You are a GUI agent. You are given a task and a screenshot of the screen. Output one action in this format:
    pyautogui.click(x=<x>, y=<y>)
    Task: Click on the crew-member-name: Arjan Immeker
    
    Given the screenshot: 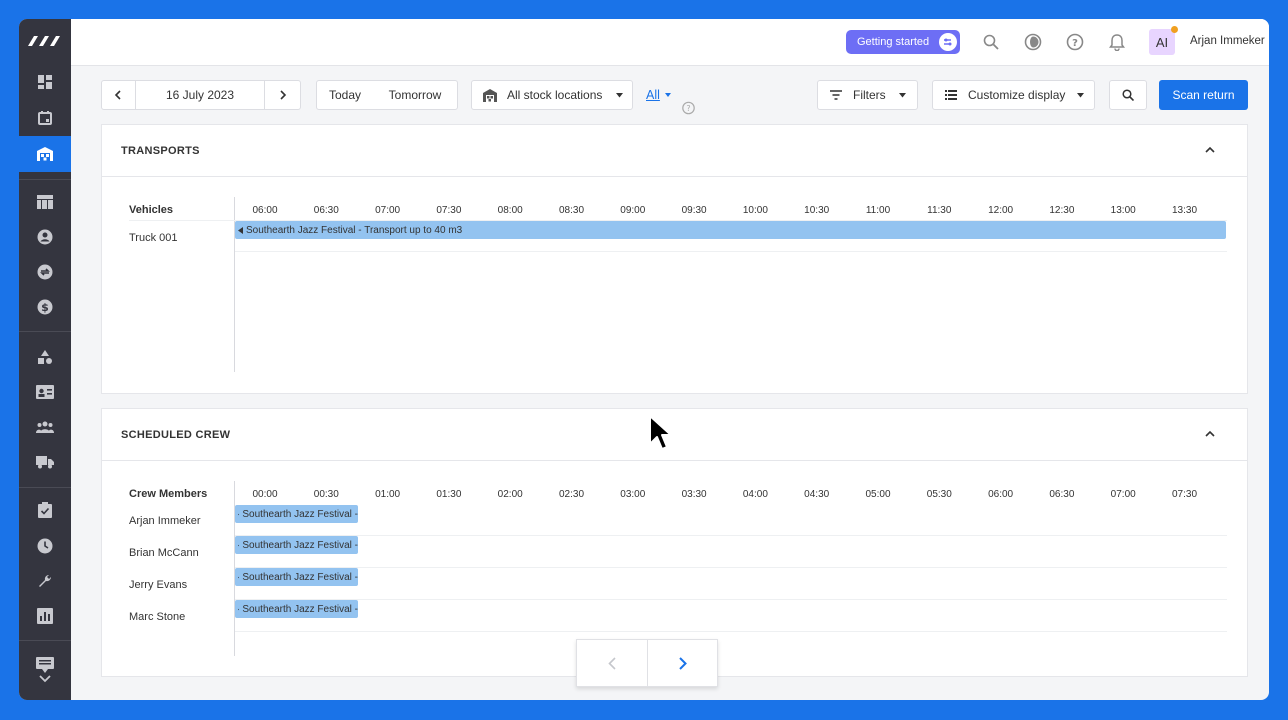 What is the action you would take?
    pyautogui.click(x=165, y=521)
    